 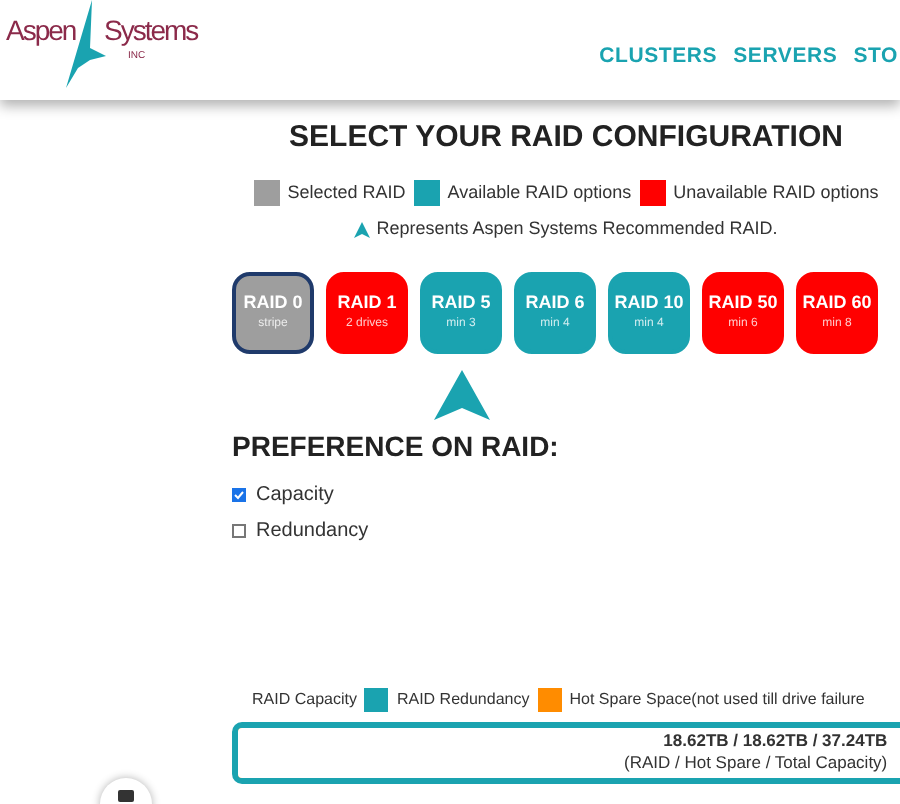 I want to click on chat-icon, so click(x=126, y=796).